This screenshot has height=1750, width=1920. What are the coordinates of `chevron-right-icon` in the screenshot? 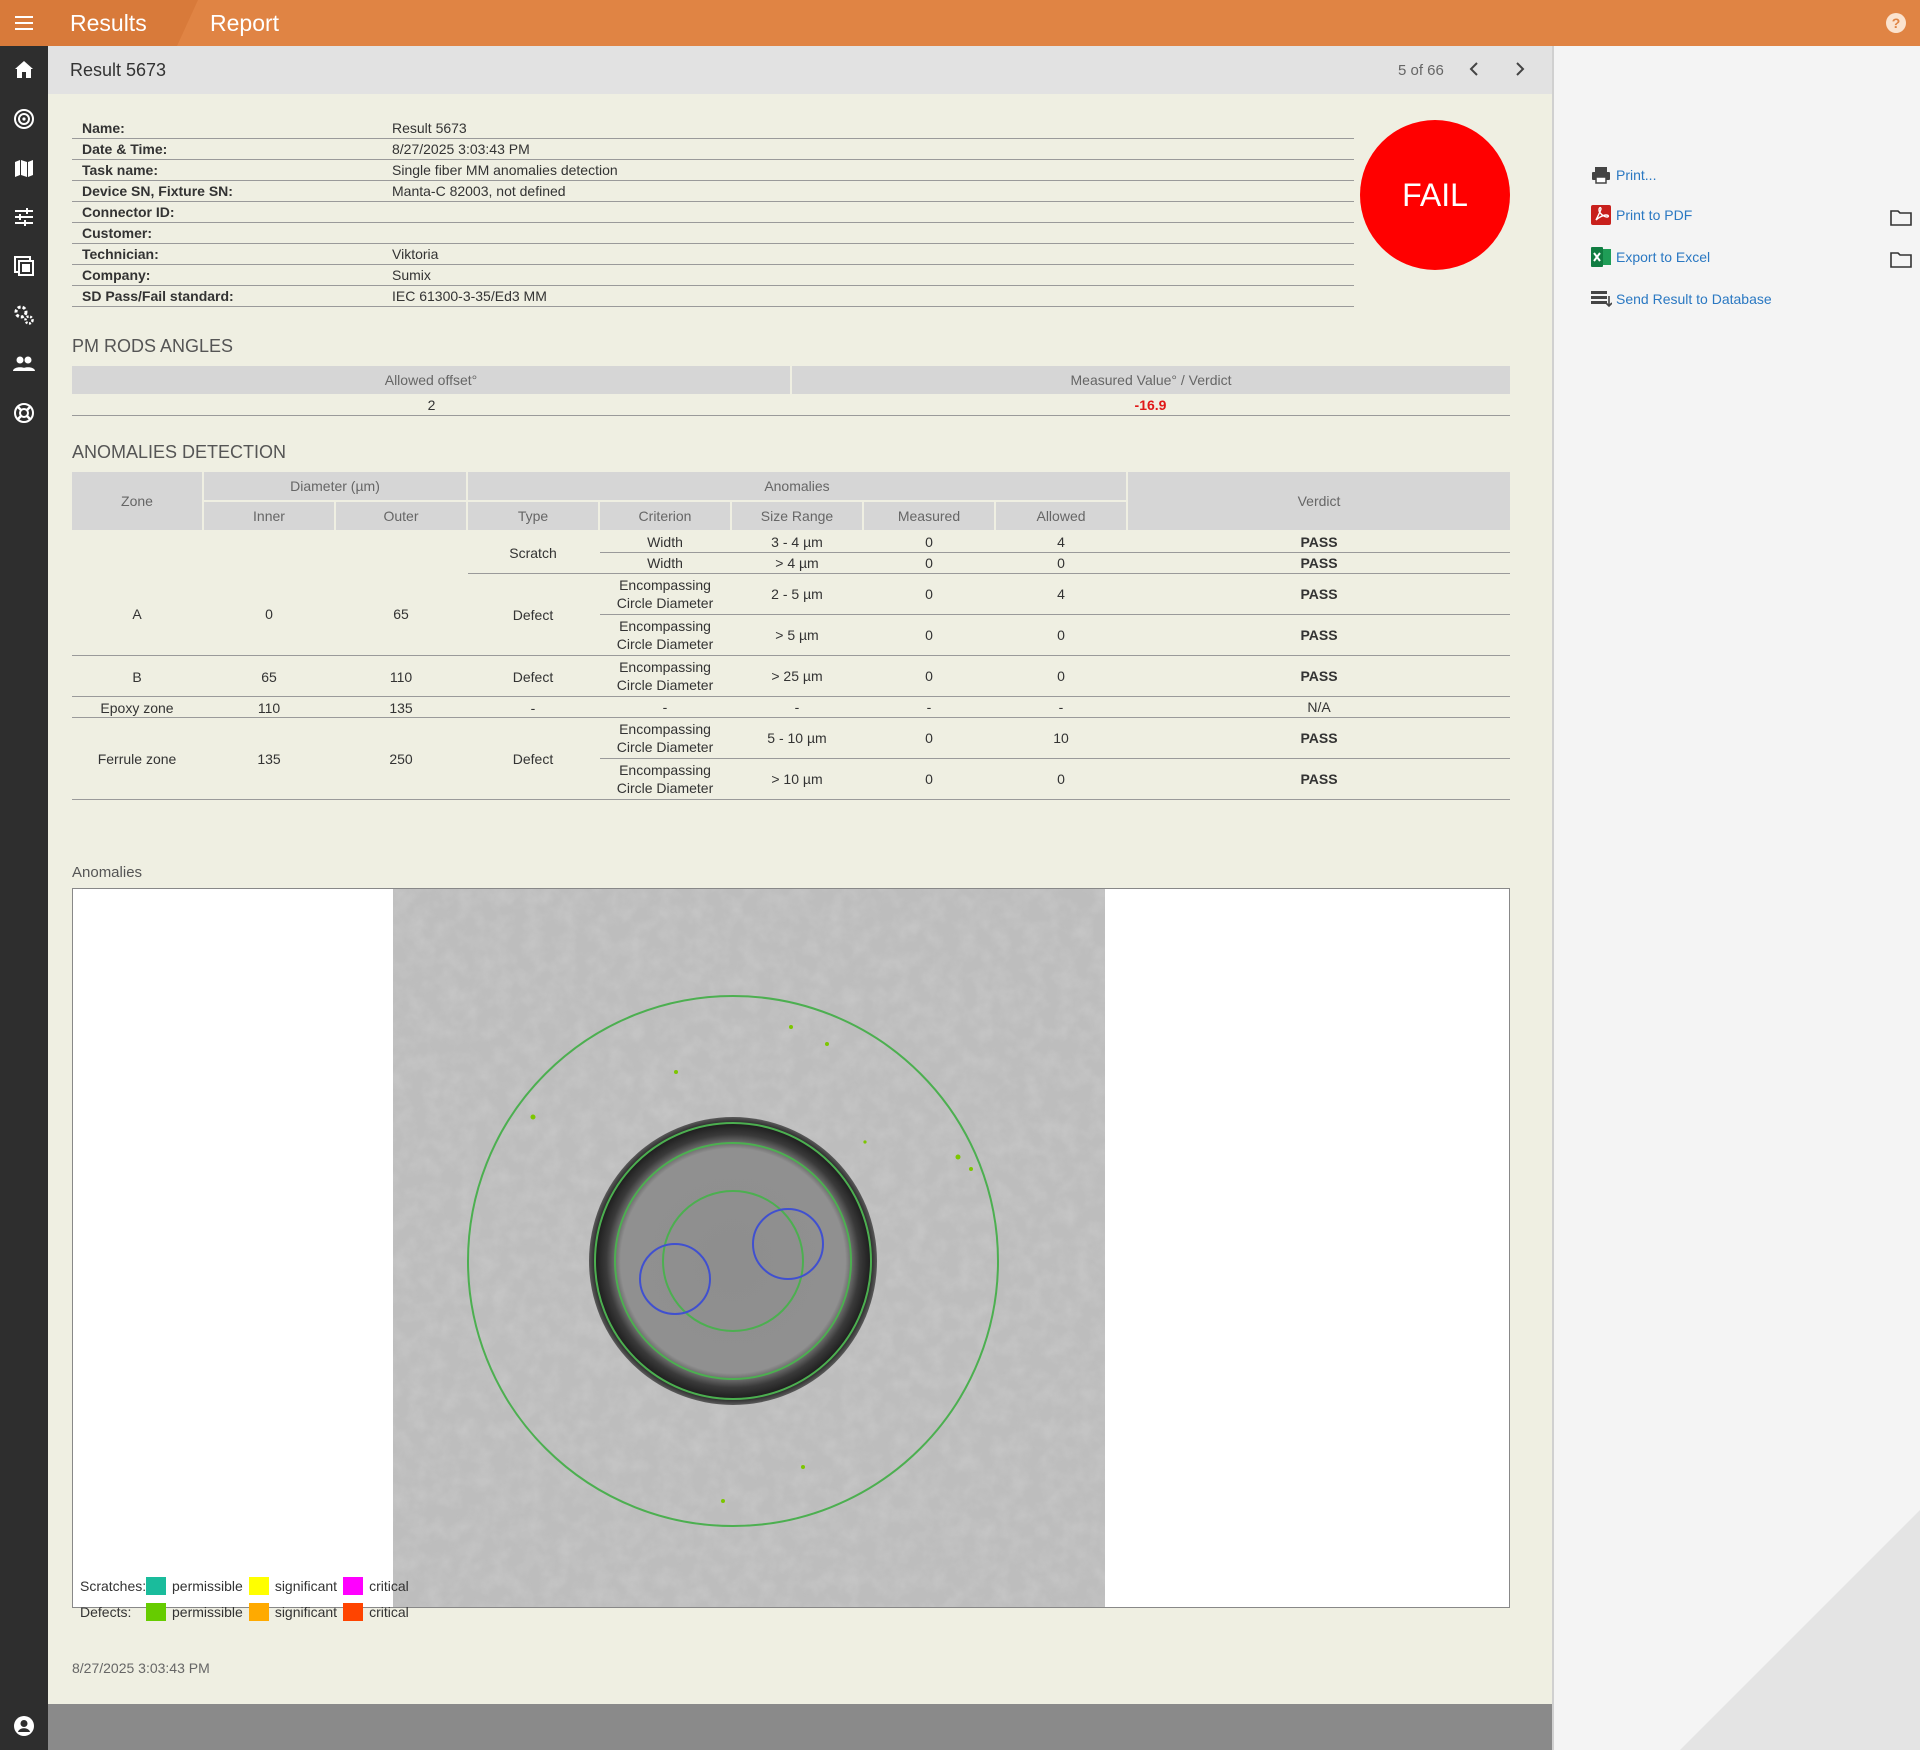 It's located at (1519, 69).